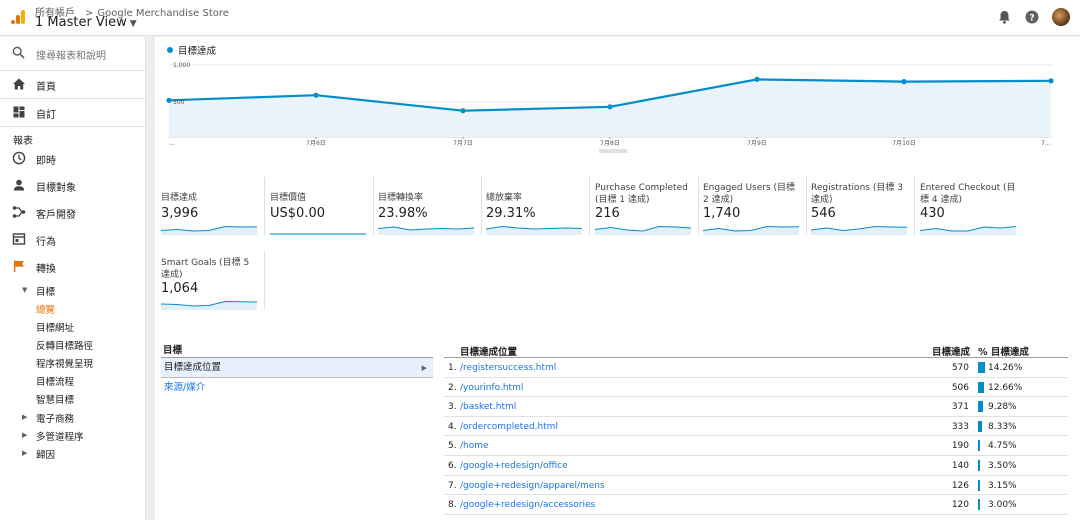 This screenshot has width=1080, height=520. What do you see at coordinates (24, 290) in the screenshot?
I see `triangle-down-icon: ▼` at bounding box center [24, 290].